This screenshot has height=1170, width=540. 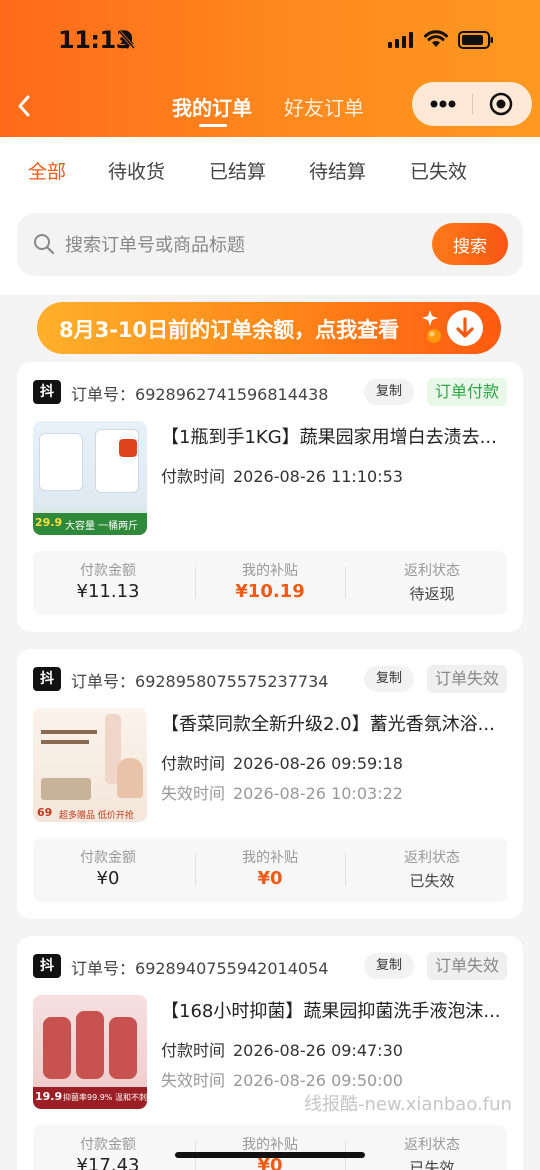 I want to click on order-number-value: 6928962741596814438, so click(x=232, y=394).